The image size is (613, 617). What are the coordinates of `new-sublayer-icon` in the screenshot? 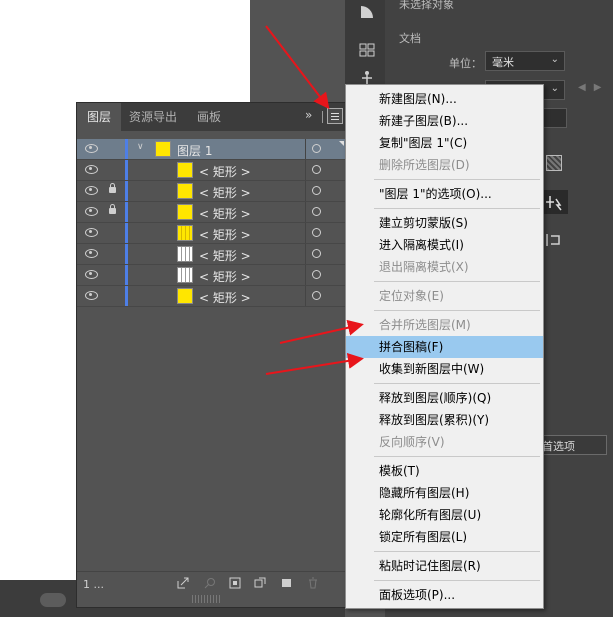 It's located at (260, 583).